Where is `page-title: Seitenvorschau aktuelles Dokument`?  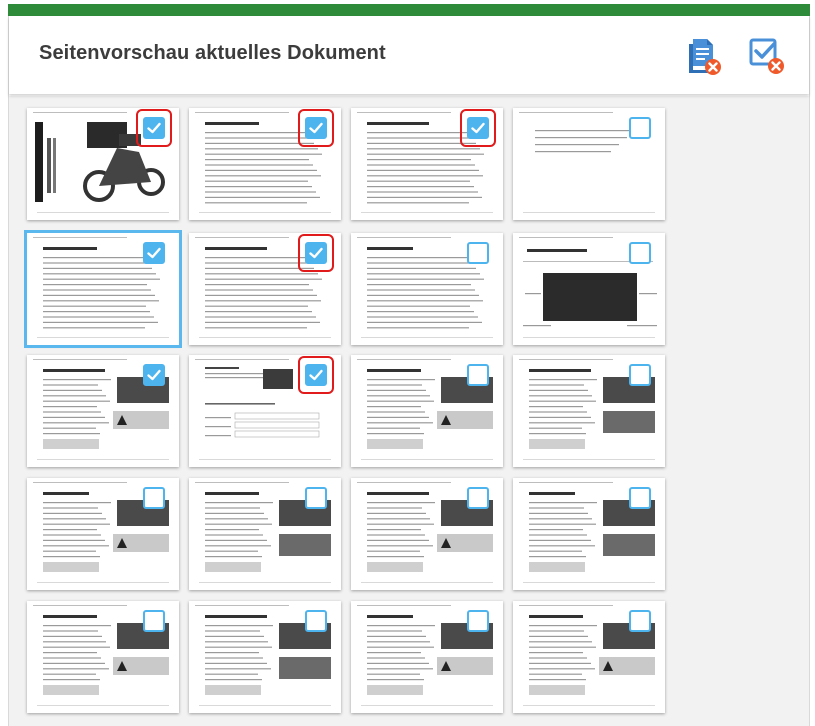 page-title: Seitenvorschau aktuelles Dokument is located at coordinates (212, 53).